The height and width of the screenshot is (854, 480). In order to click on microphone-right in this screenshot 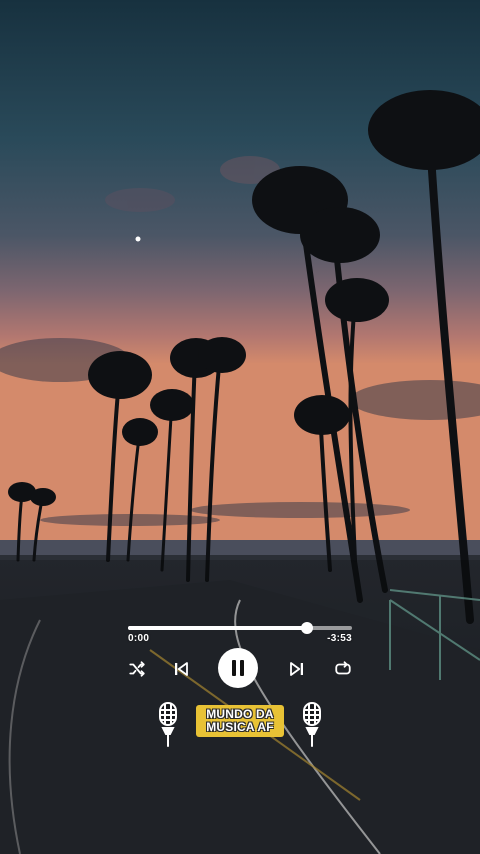, I will do `click(312, 726)`.